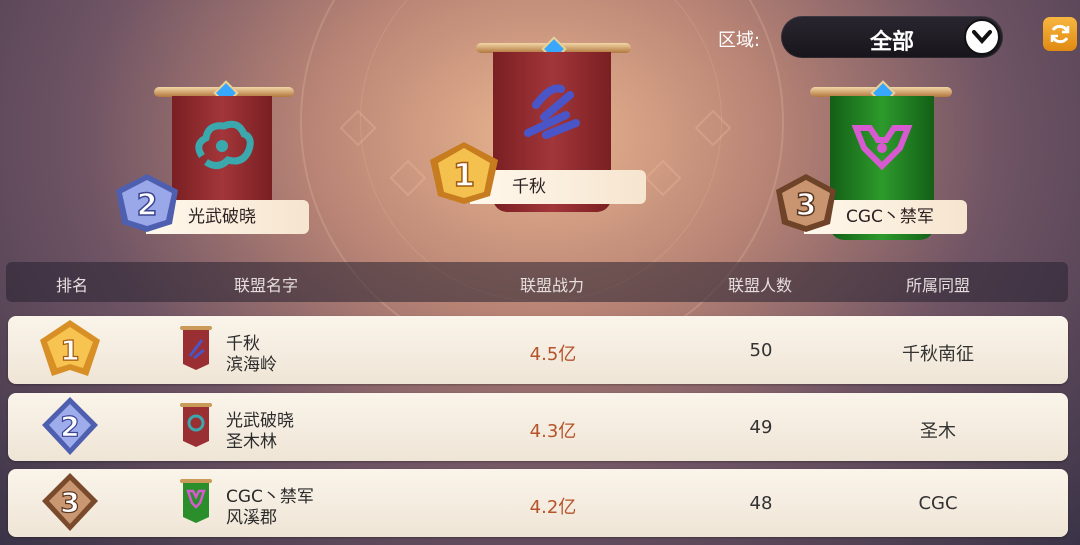 Image resolution: width=1080 pixels, height=545 pixels. Describe the element at coordinates (551, 285) in the screenshot. I see `header-alliance-power: 联盟战力` at that location.